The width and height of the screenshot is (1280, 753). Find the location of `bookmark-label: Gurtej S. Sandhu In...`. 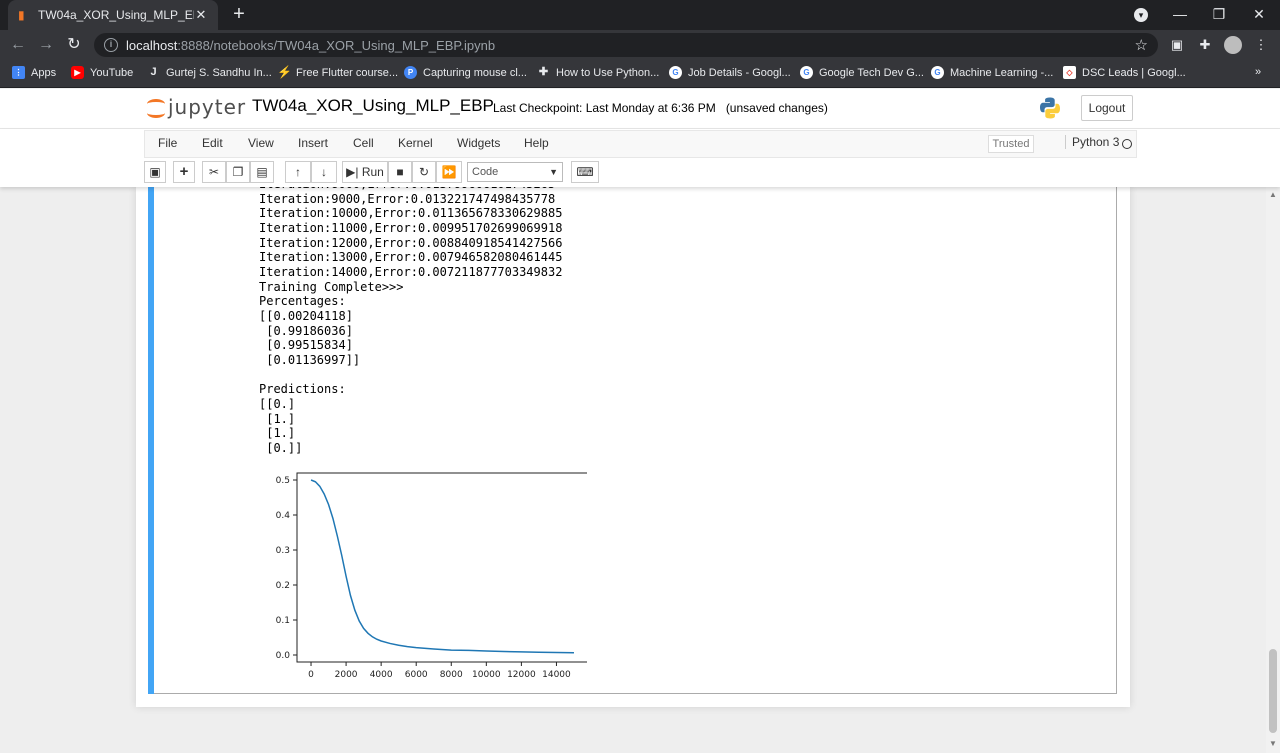

bookmark-label: Gurtej S. Sandhu In... is located at coordinates (219, 72).